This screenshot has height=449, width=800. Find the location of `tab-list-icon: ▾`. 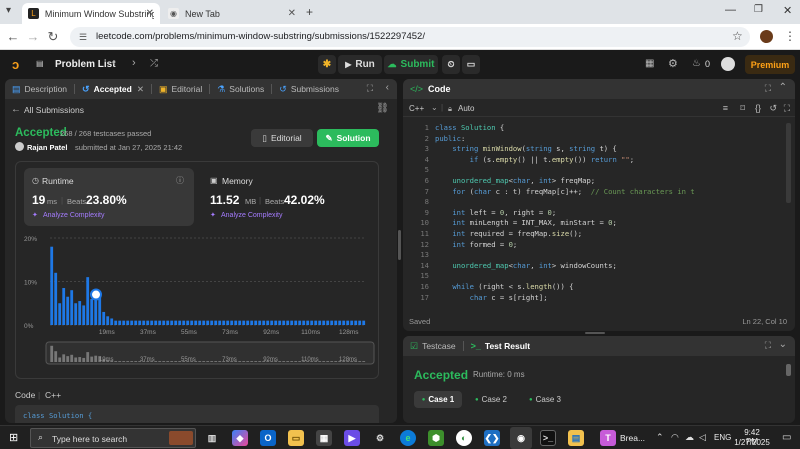

tab-list-icon: ▾ is located at coordinates (8, 10).